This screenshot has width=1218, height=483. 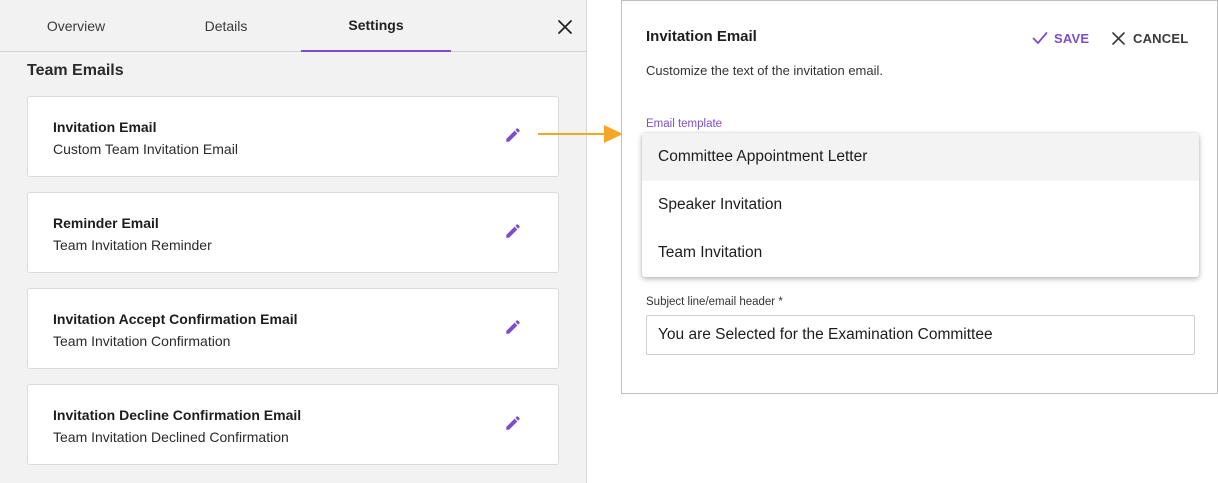 I want to click on arrow-right-icon, so click(x=580, y=134).